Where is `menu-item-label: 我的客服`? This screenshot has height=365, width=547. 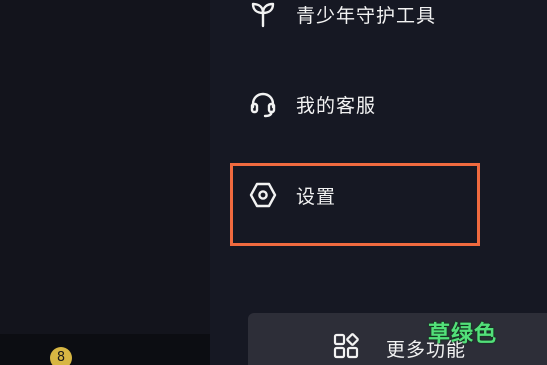 menu-item-label: 我的客服 is located at coordinates (336, 105).